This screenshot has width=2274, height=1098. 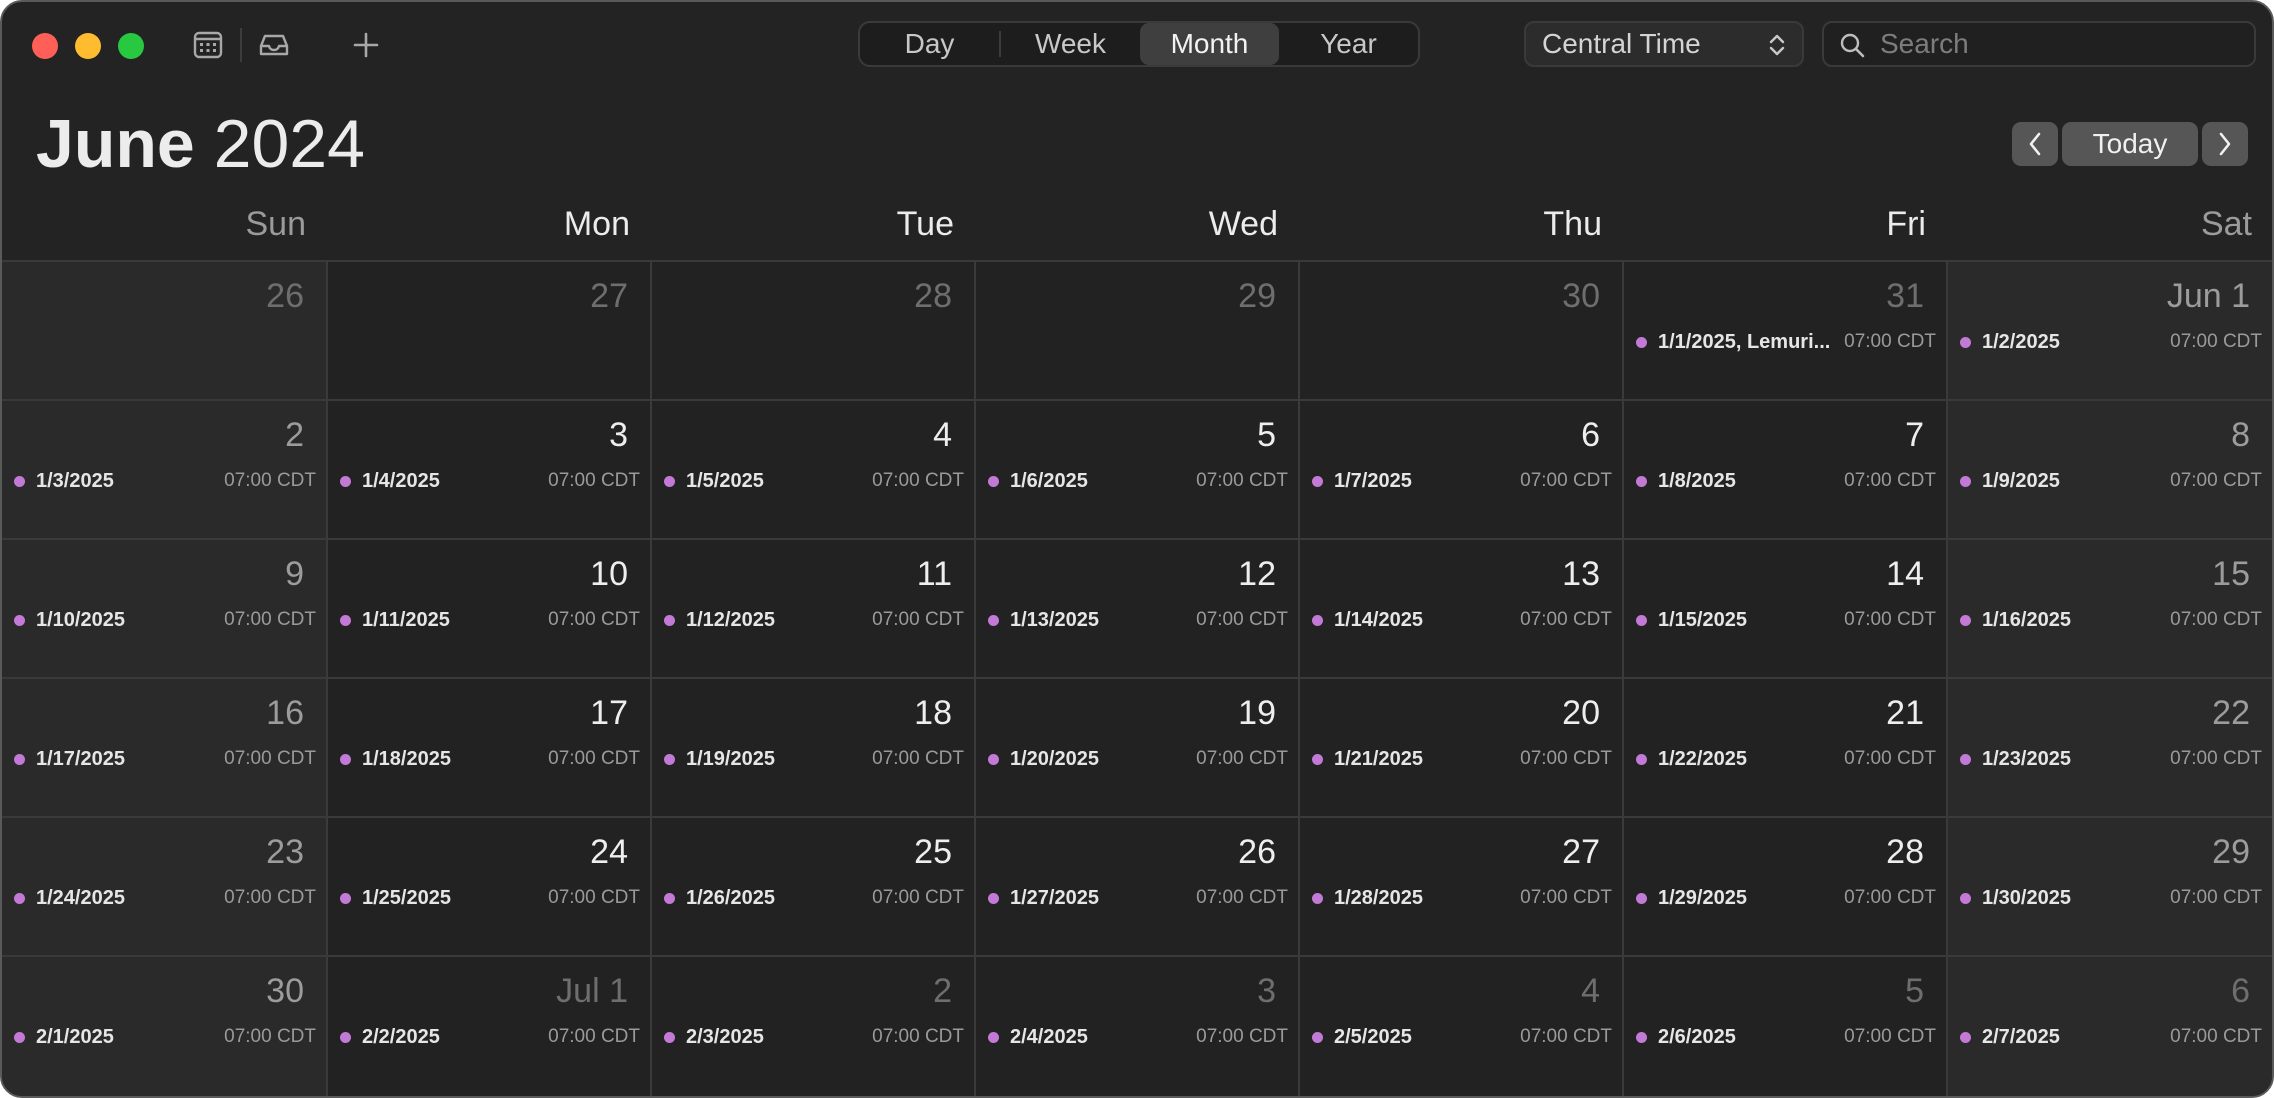 What do you see at coordinates (294, 574) in the screenshot?
I see `day-number: 9` at bounding box center [294, 574].